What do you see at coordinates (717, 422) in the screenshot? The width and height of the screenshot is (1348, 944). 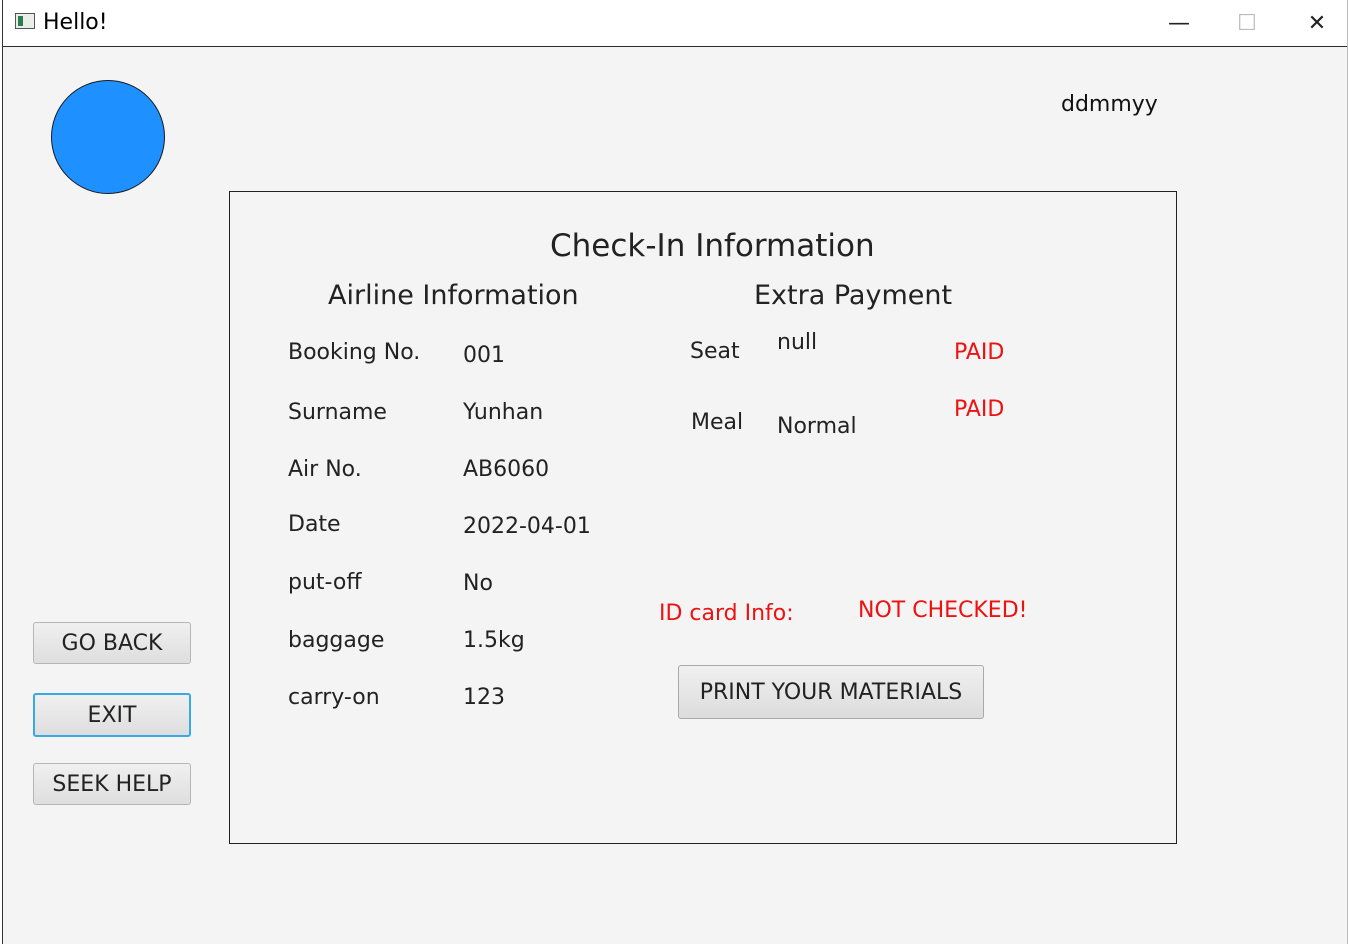 I see `meal-label: Meal` at bounding box center [717, 422].